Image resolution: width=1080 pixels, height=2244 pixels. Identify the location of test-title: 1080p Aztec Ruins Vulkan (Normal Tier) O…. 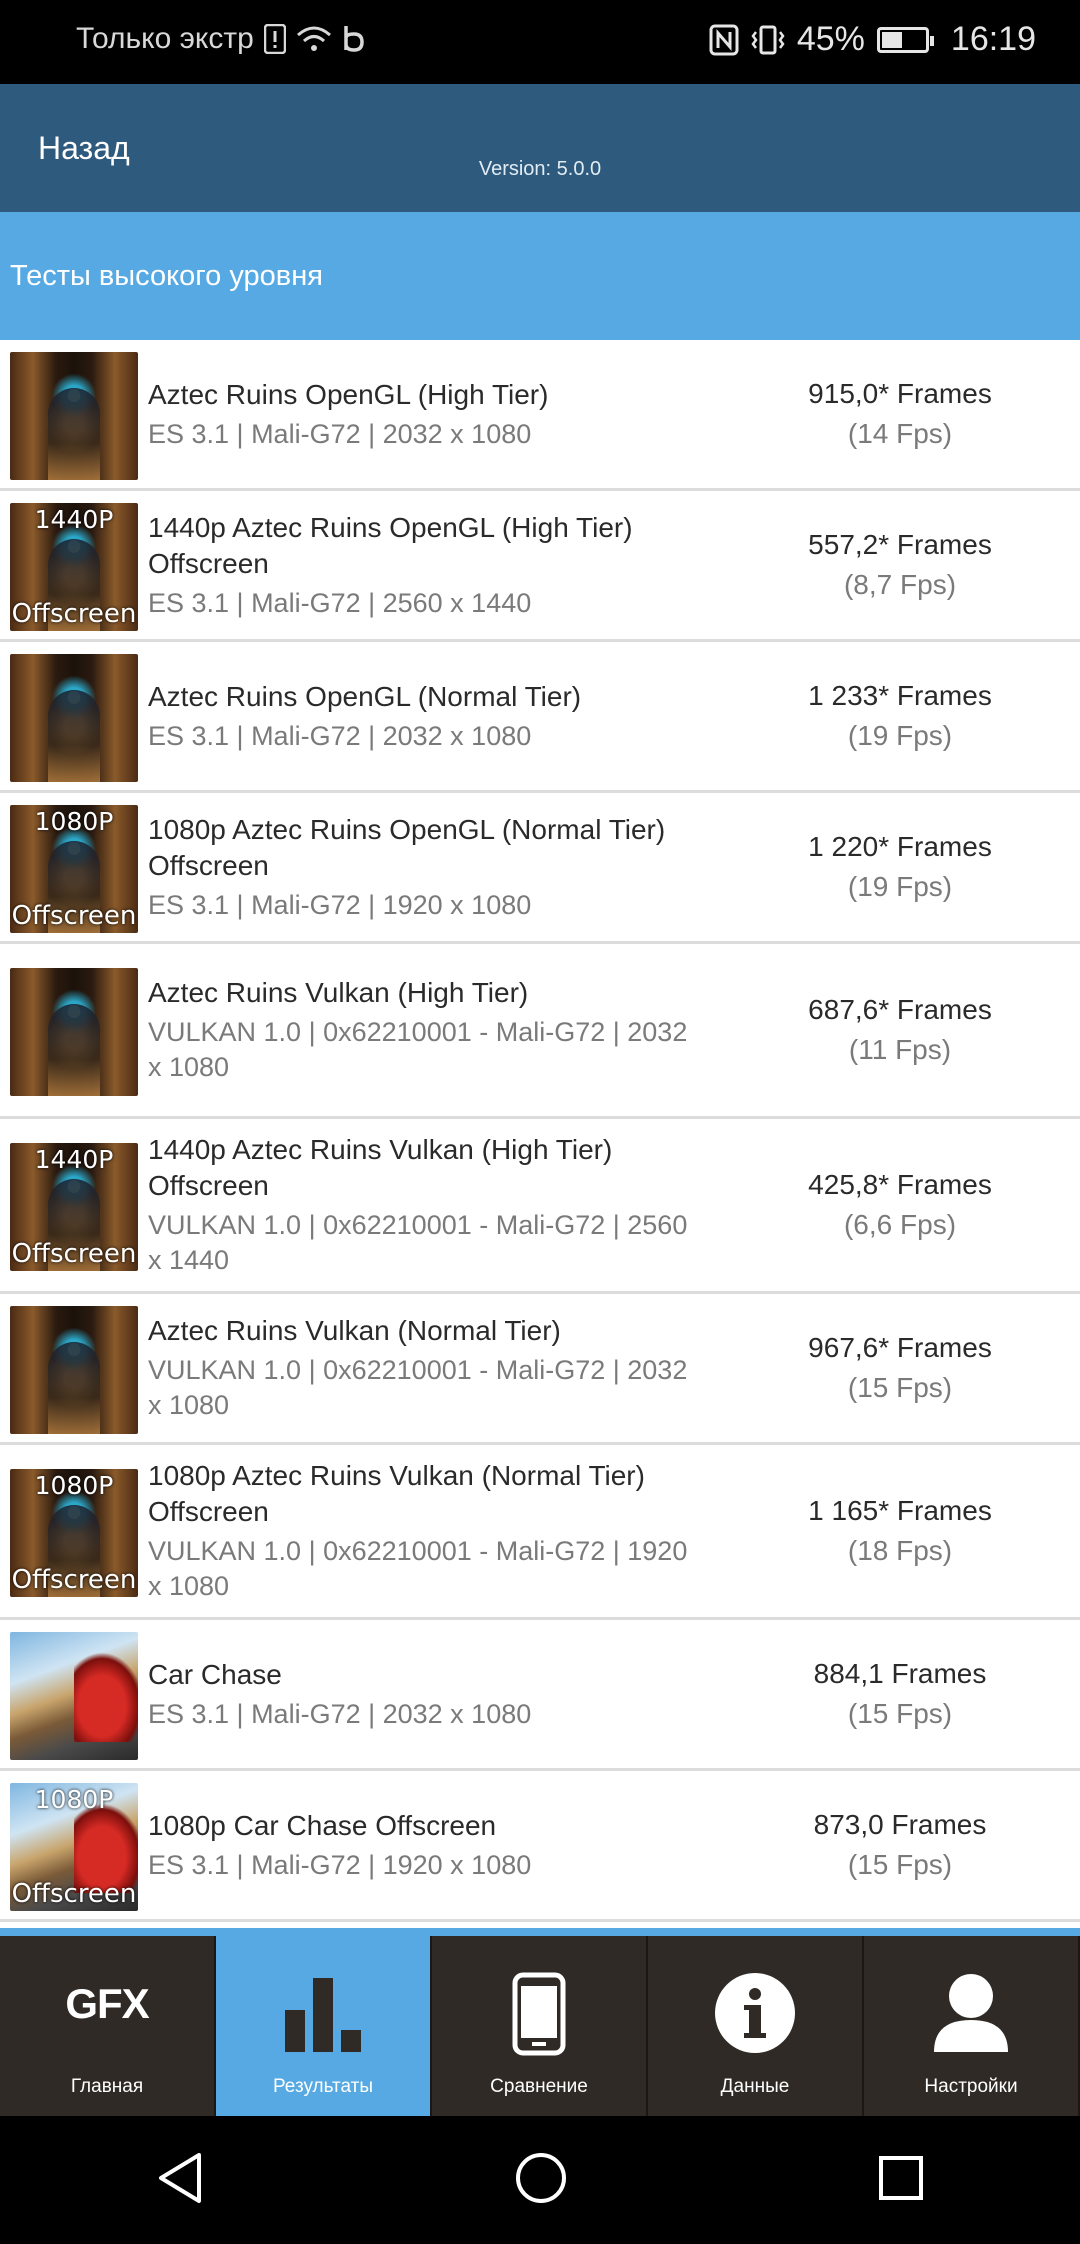
(396, 1493).